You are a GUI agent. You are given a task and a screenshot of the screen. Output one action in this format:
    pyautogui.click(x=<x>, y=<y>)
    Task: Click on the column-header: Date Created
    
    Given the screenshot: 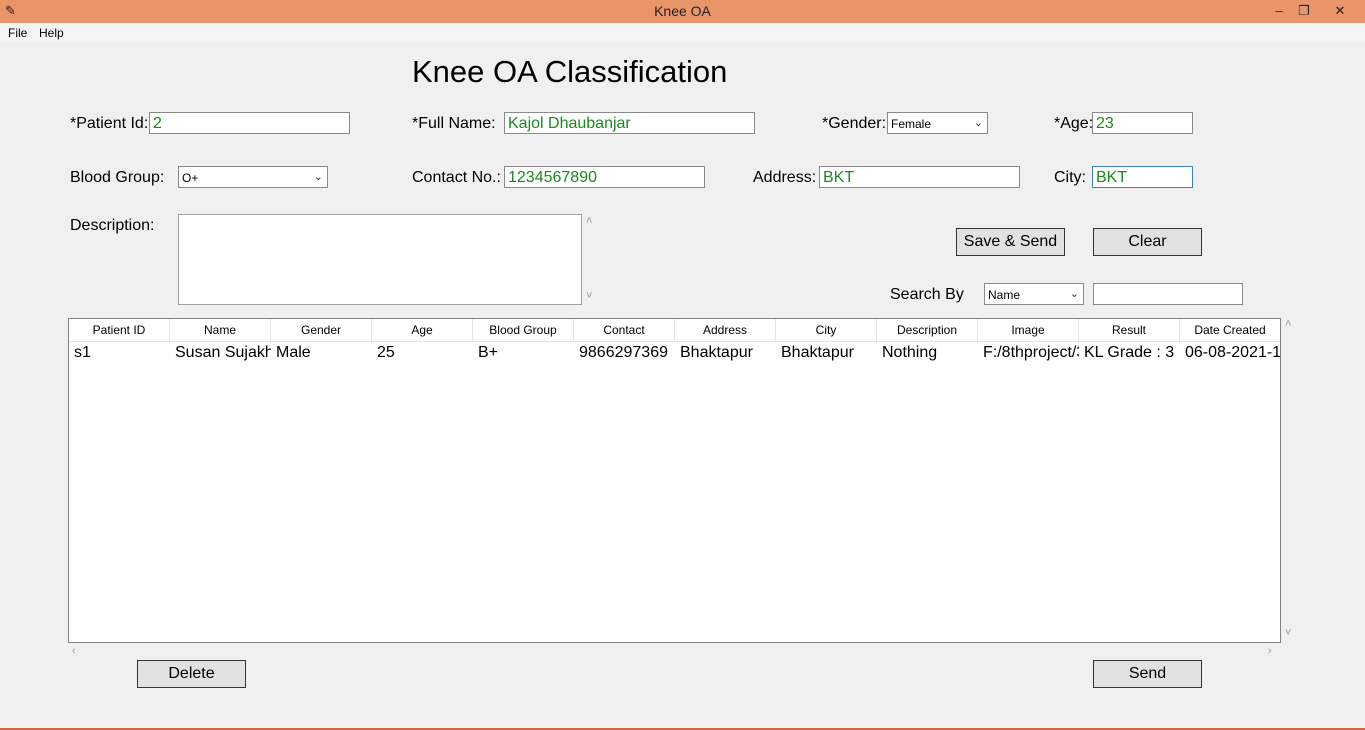 What is the action you would take?
    pyautogui.click(x=1230, y=330)
    